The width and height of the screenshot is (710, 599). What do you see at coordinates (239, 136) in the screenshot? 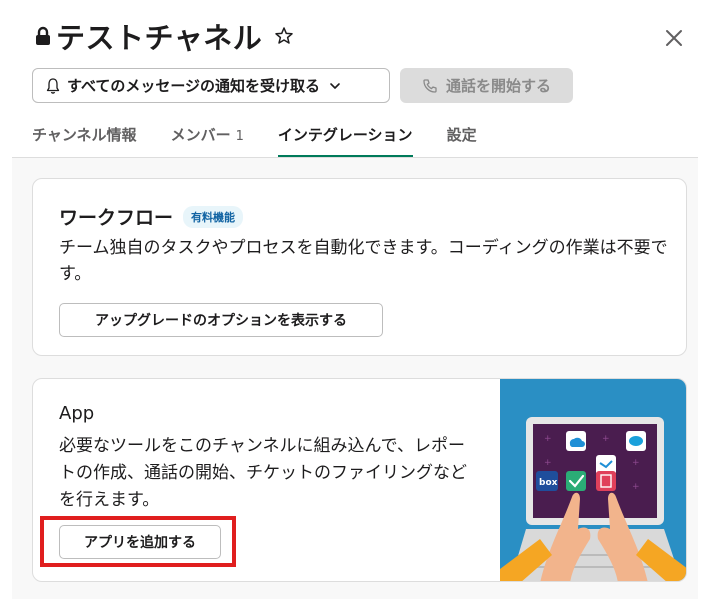
I see `member-count: 1` at bounding box center [239, 136].